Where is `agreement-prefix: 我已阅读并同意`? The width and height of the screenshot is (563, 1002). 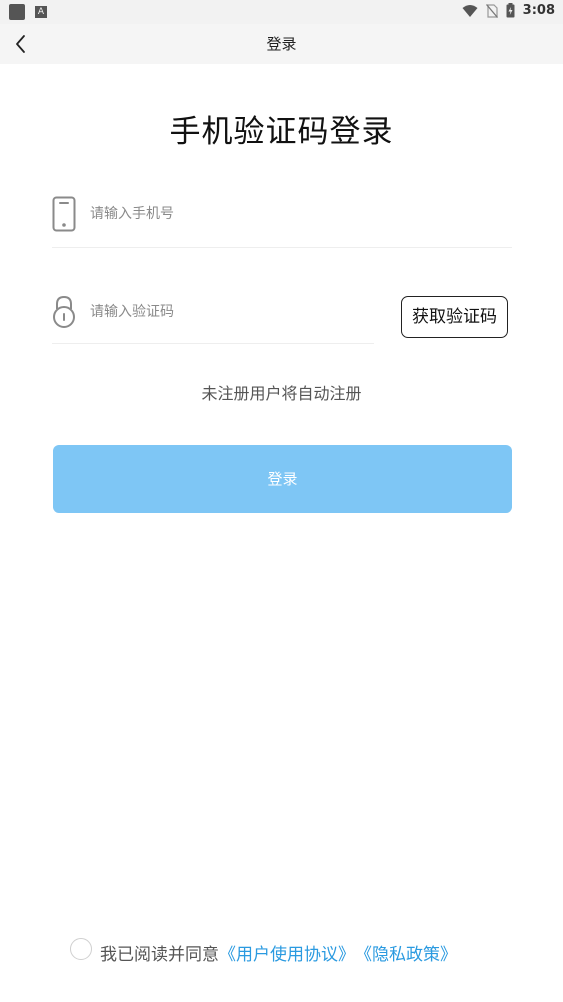
agreement-prefix: 我已阅读并同意 is located at coordinates (159, 954).